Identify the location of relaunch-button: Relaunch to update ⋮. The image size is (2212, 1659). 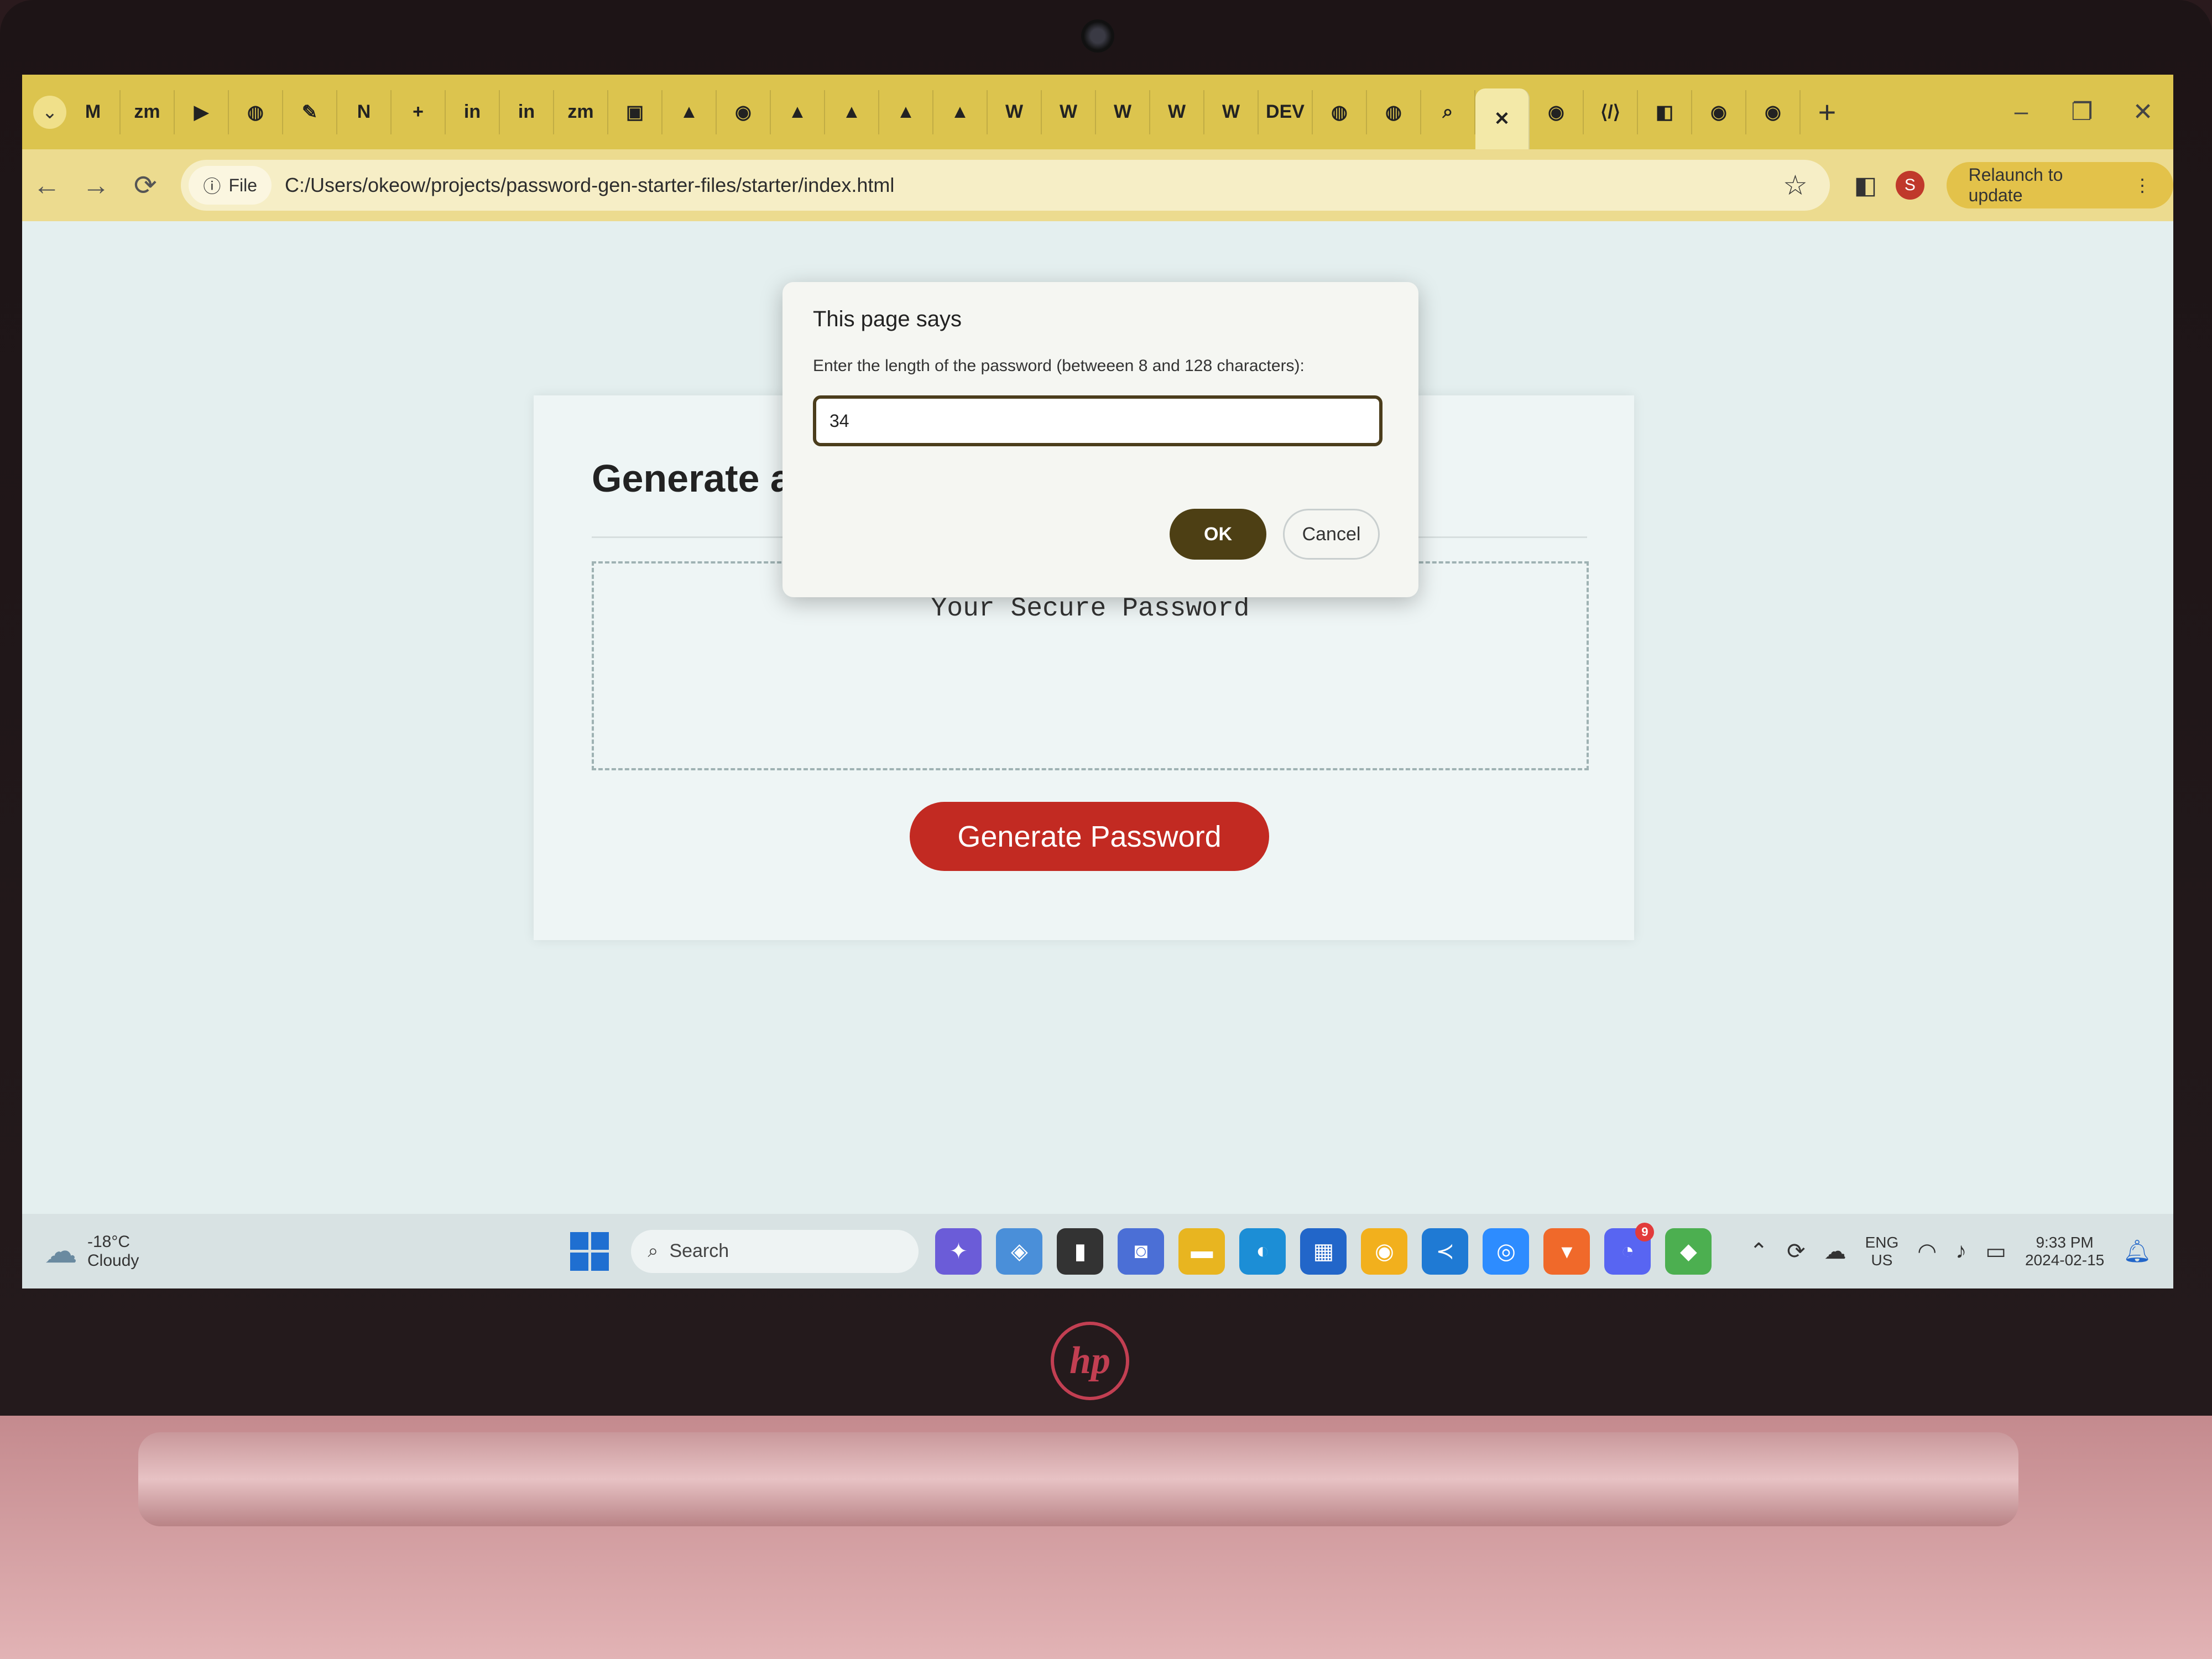
(2059, 185).